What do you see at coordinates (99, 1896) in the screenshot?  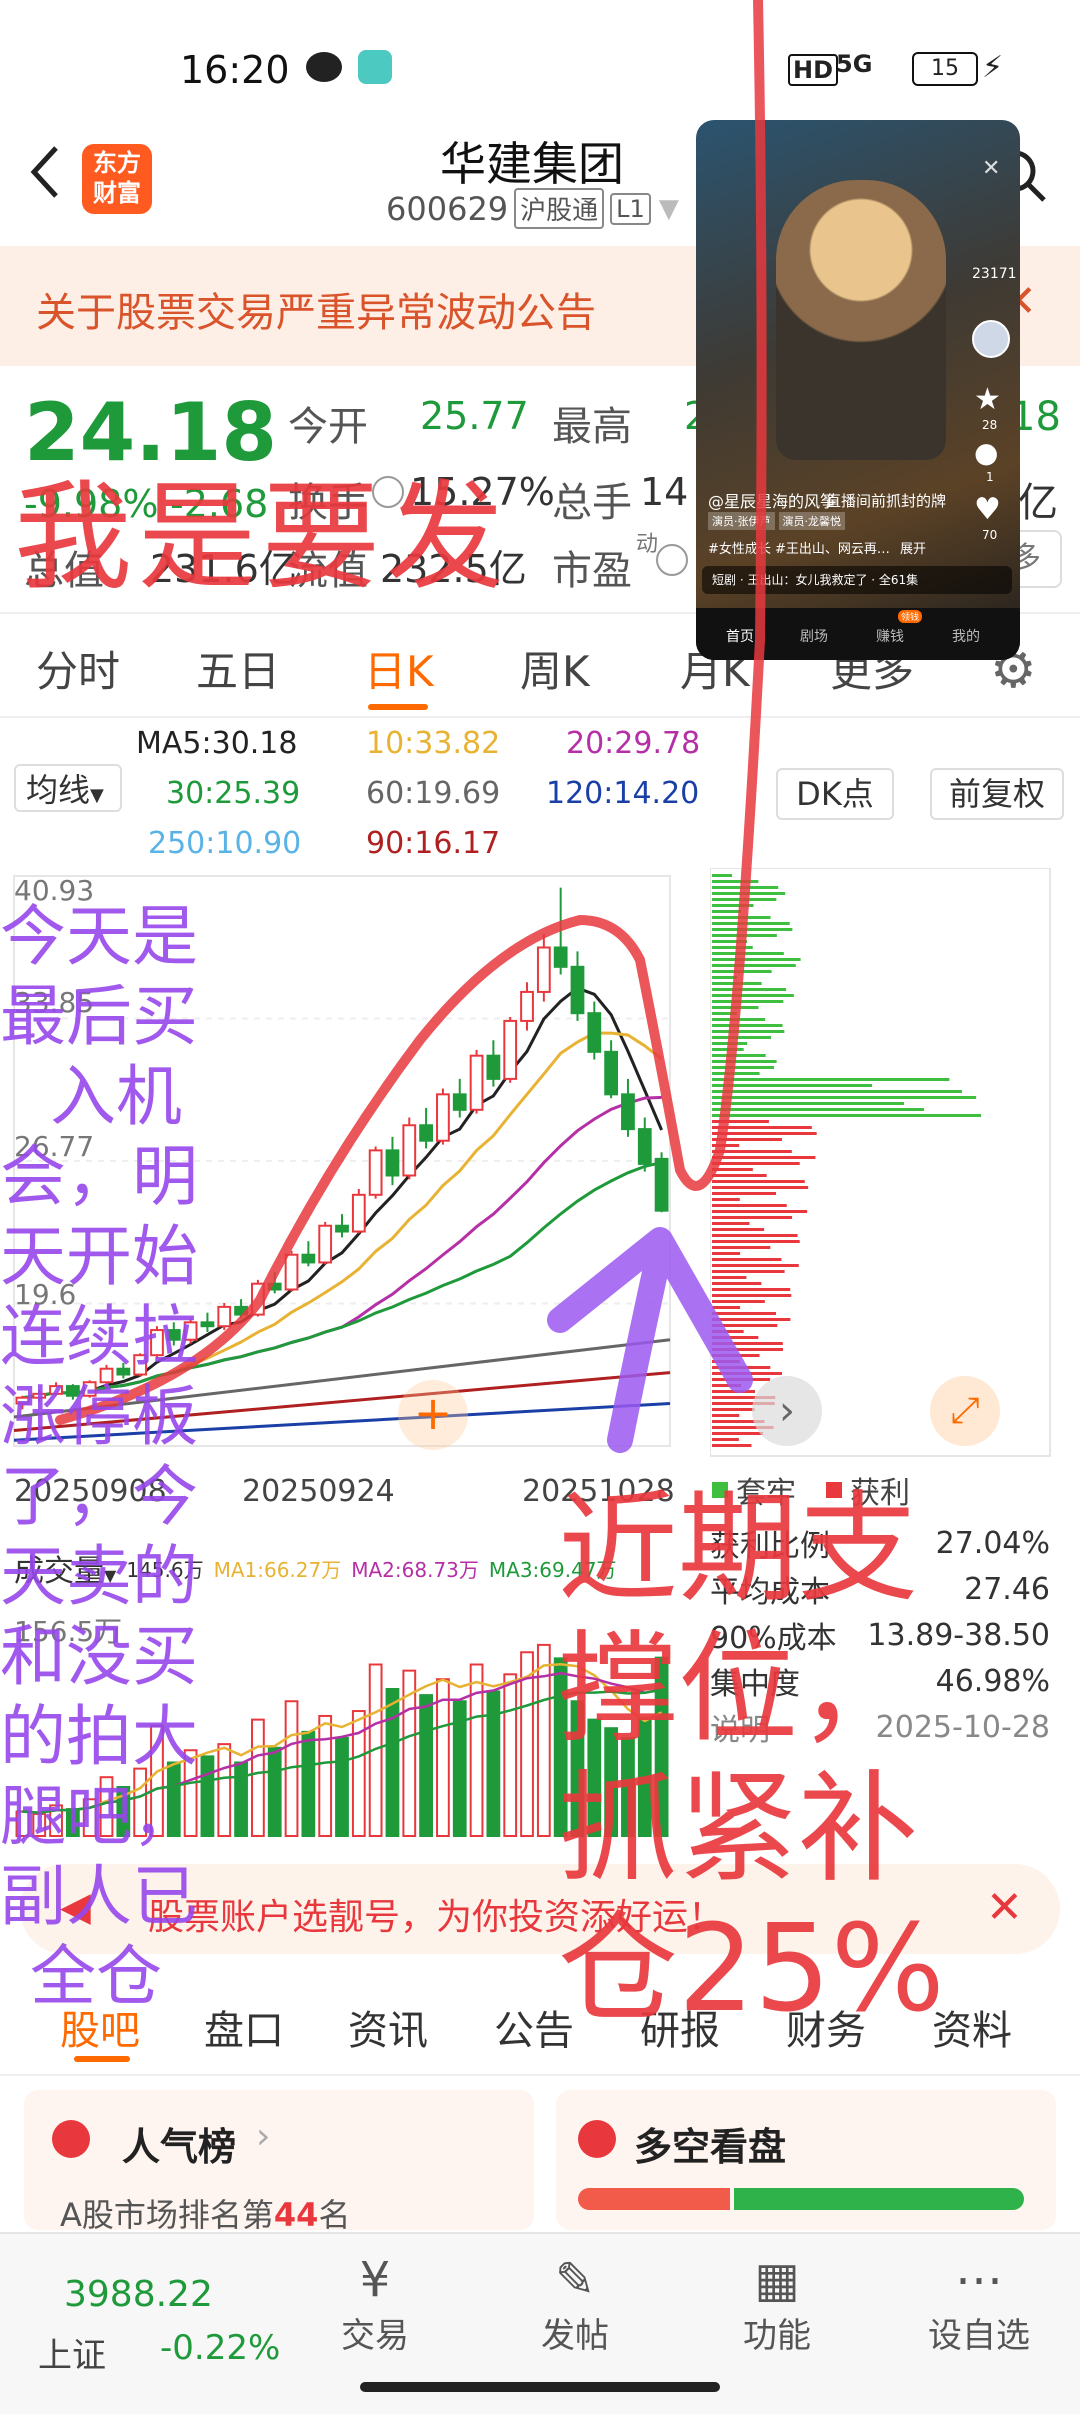 I see `left-note-line-13: 副人已` at bounding box center [99, 1896].